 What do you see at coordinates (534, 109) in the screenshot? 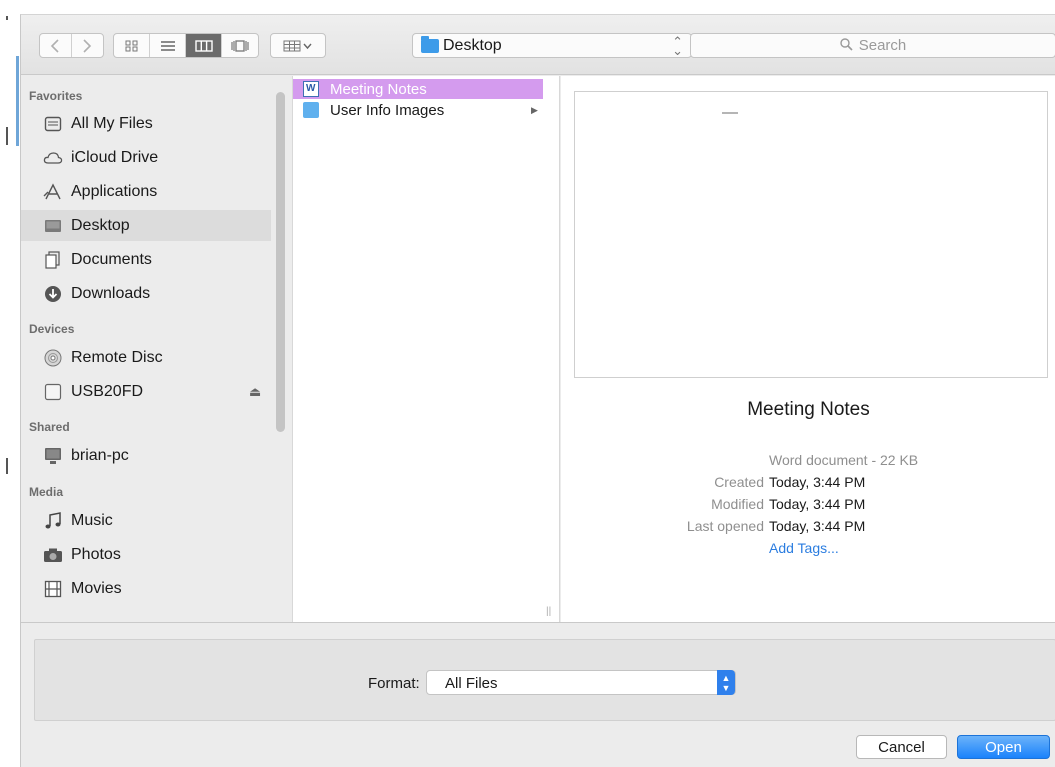
I see `disclosure-arrow-icon: ▶` at bounding box center [534, 109].